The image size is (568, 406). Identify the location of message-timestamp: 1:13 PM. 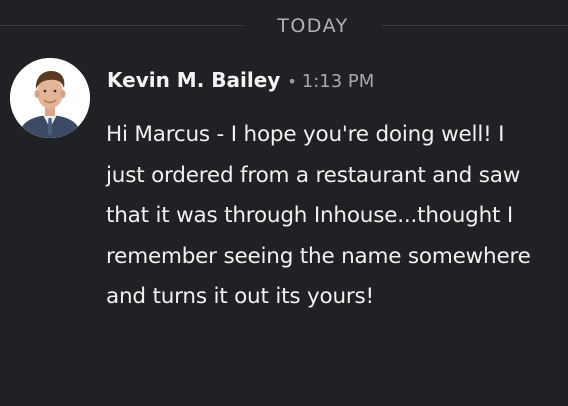
(338, 81).